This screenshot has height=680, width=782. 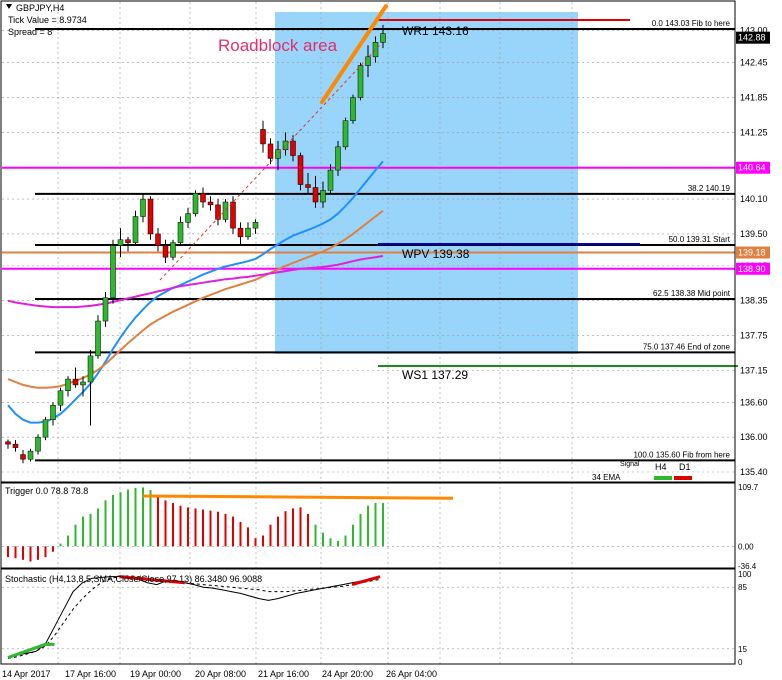 What do you see at coordinates (606, 477) in the screenshot?
I see `legend-ema-label: 34 EMA` at bounding box center [606, 477].